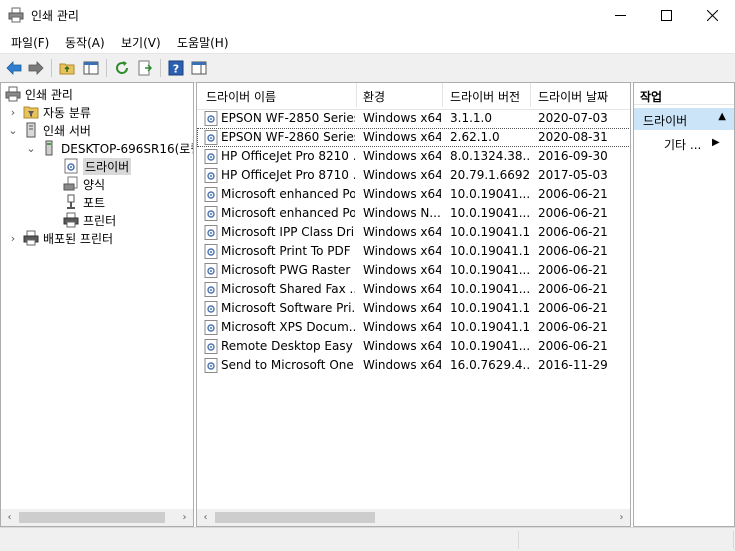 The width and height of the screenshot is (735, 551). What do you see at coordinates (573, 175) in the screenshot?
I see `cell-driver-date: 2017-05-03` at bounding box center [573, 175].